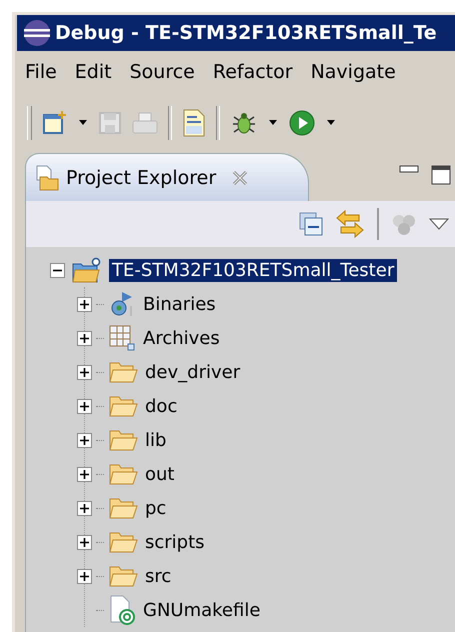 This screenshot has width=455, height=632. I want to click on tree-item: GNUmakefile, so click(202, 610).